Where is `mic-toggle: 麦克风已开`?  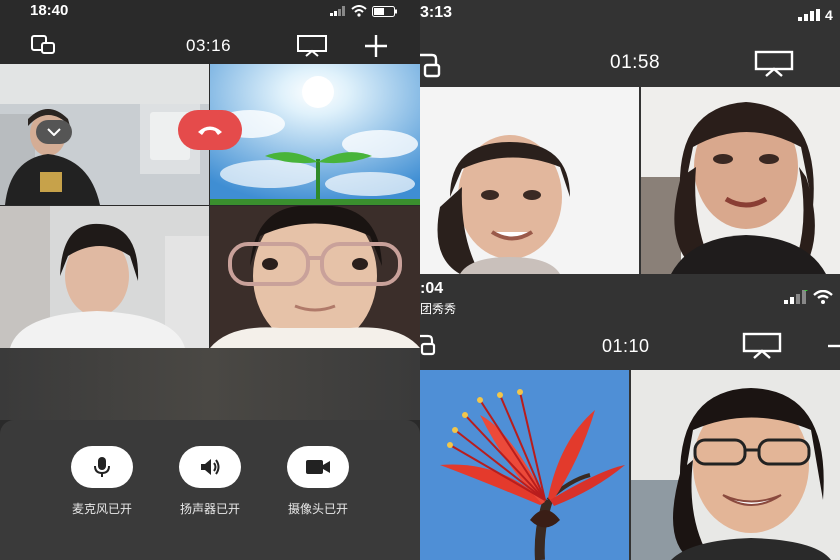 mic-toggle: 麦克风已开 is located at coordinates (102, 481).